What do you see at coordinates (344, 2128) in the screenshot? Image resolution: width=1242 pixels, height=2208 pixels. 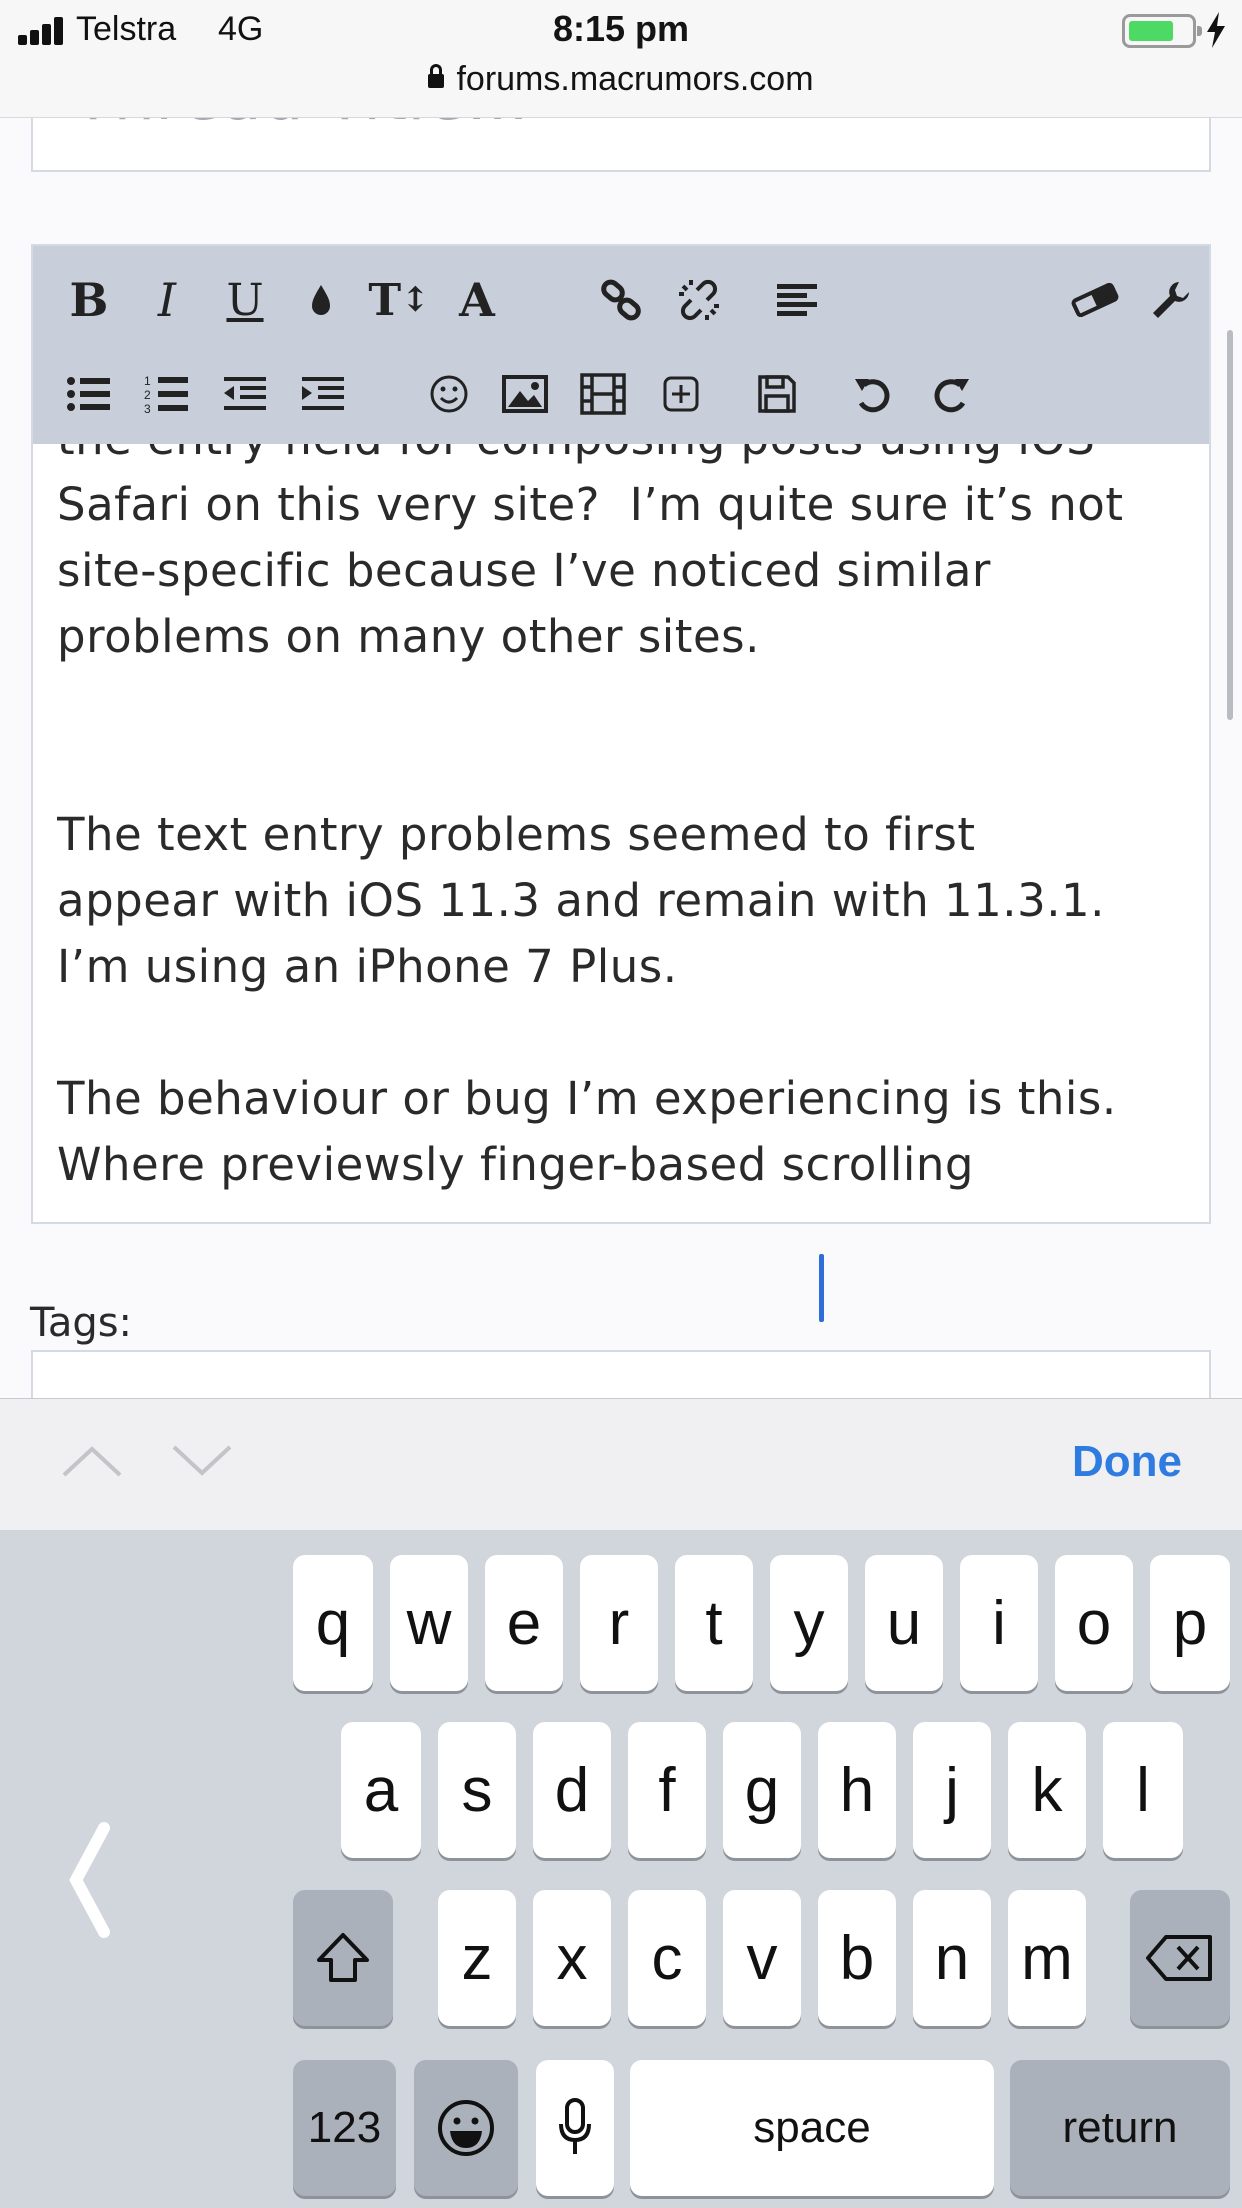 I see `numbers-key: 123` at bounding box center [344, 2128].